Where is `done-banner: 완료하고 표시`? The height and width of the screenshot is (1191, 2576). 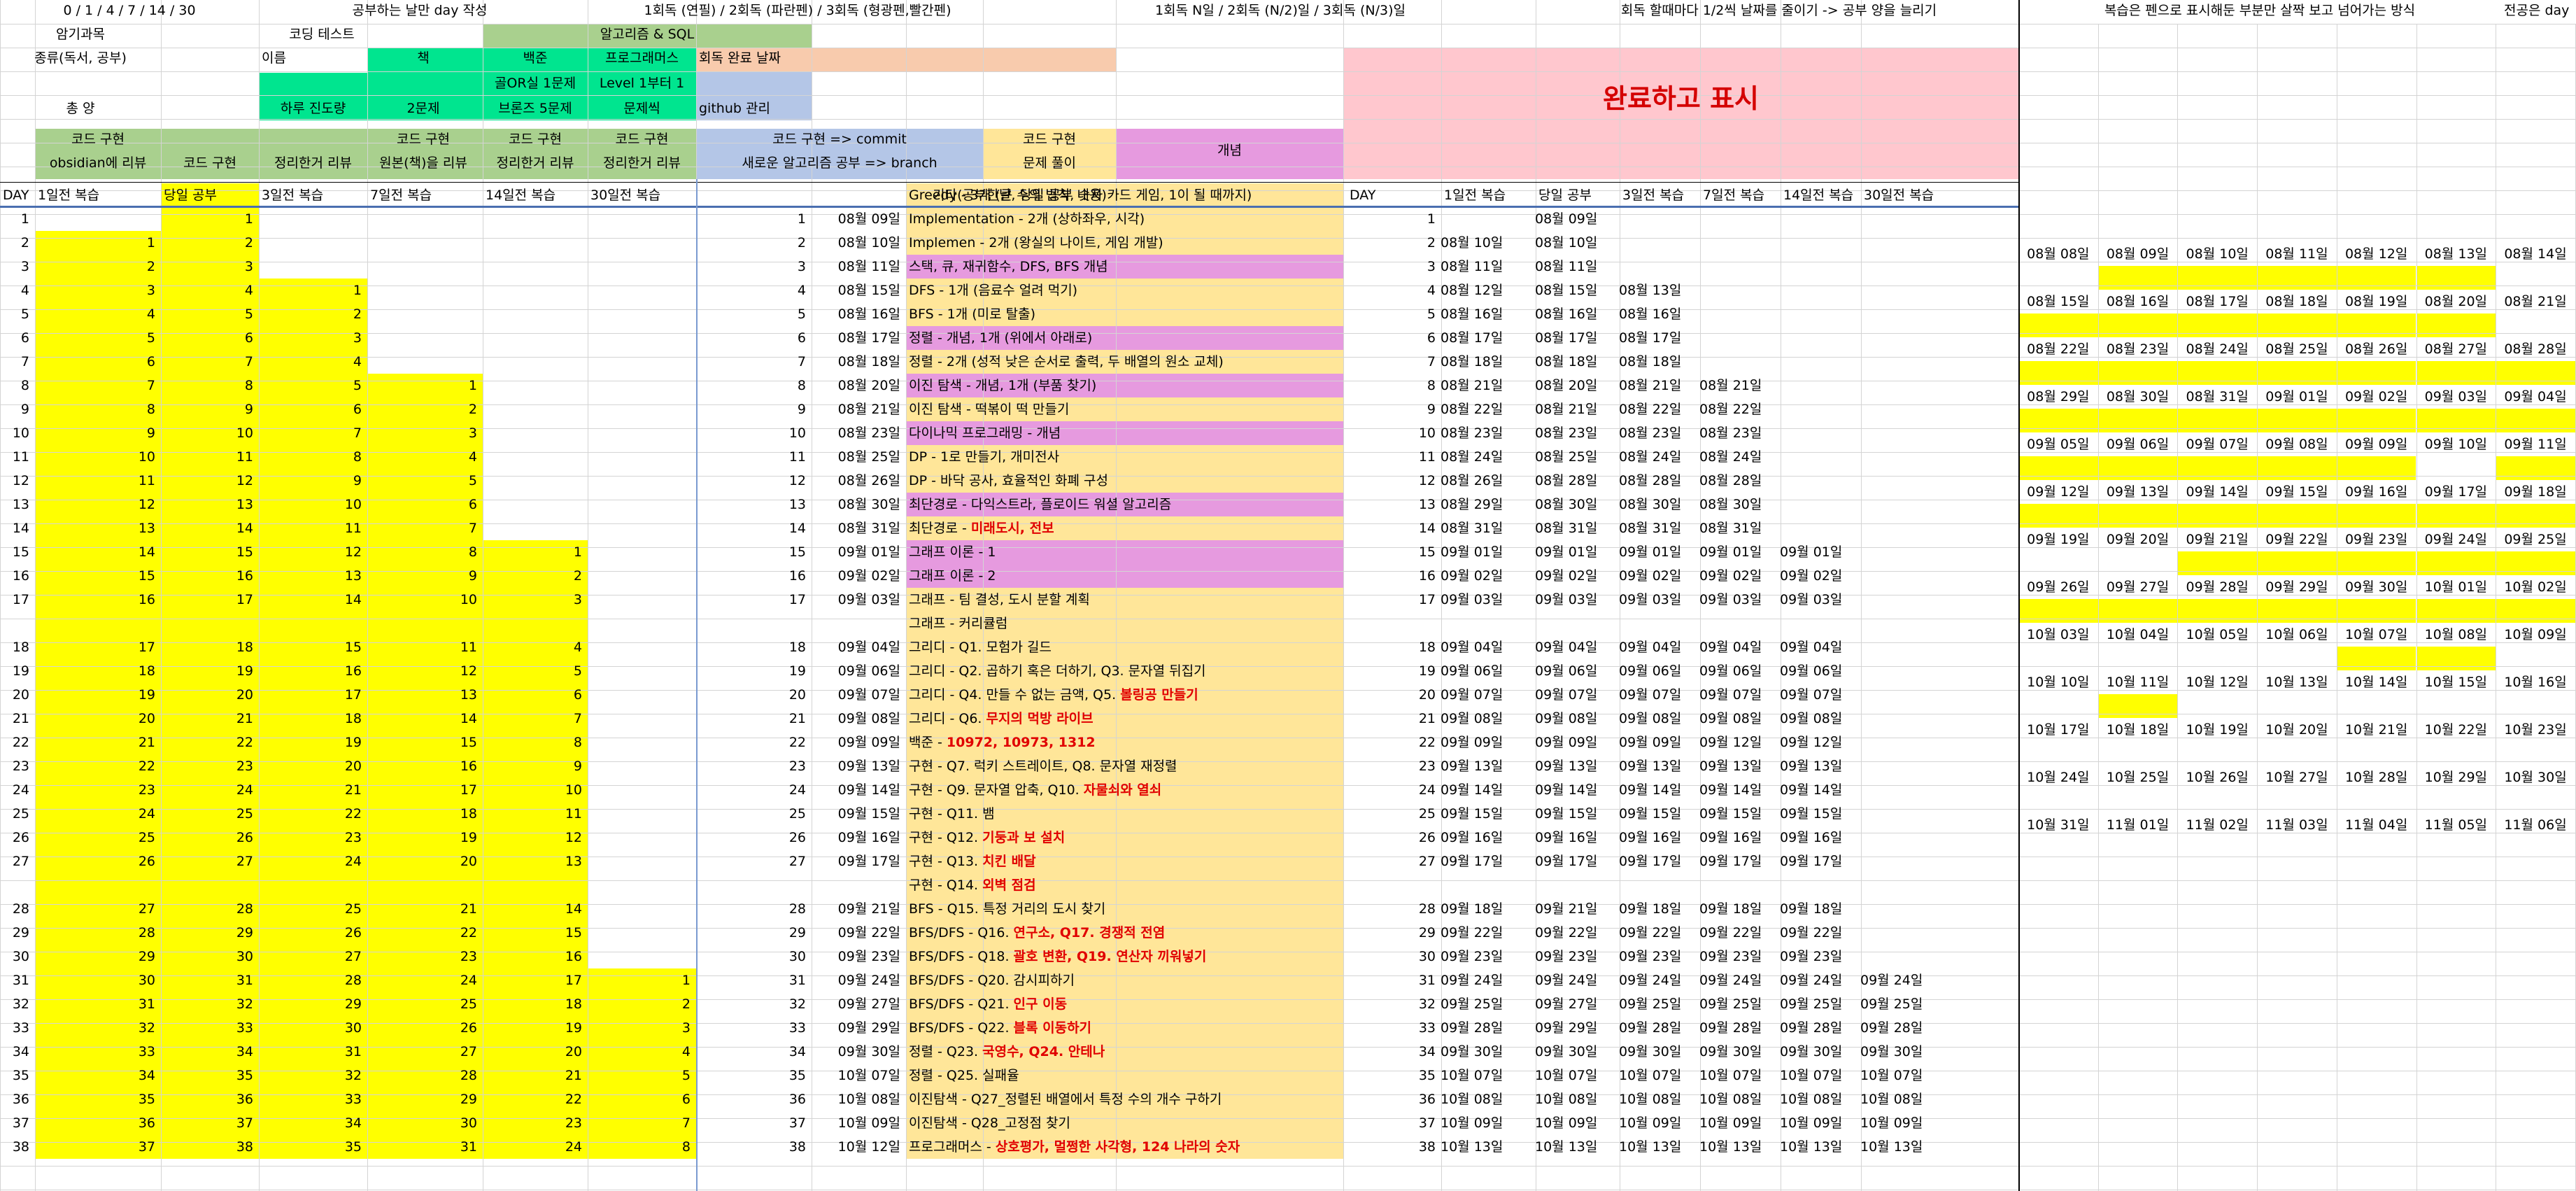 done-banner: 완료하고 표시 is located at coordinates (1680, 95).